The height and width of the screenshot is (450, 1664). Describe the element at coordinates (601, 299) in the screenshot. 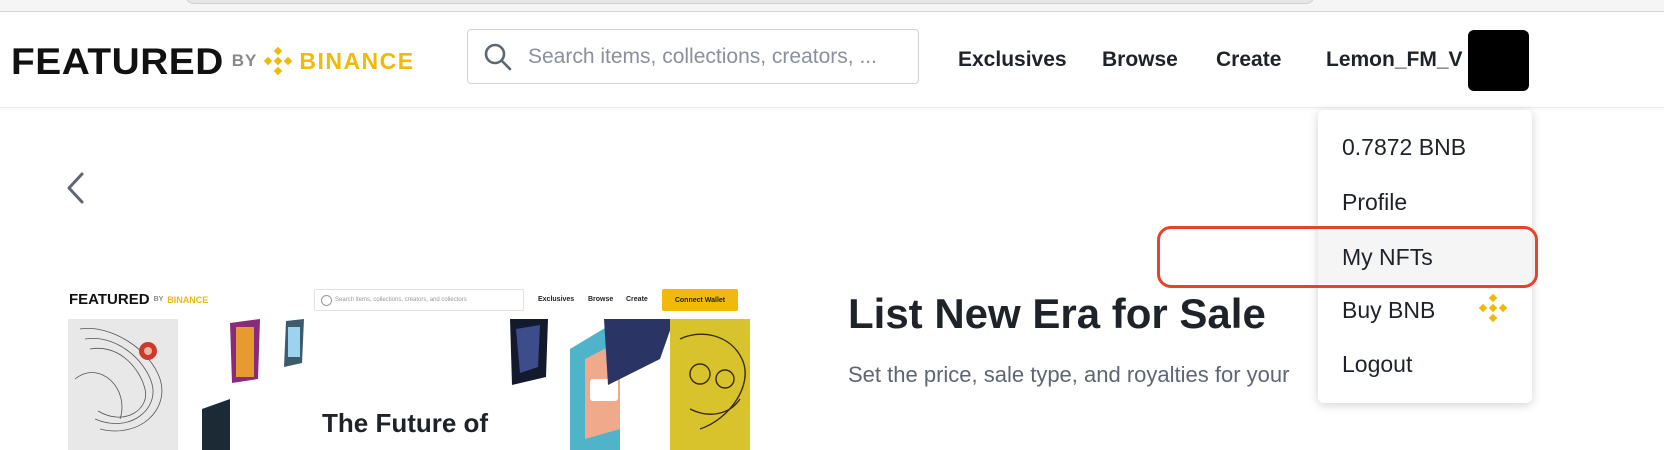

I see `preview-nav-browse: Browse` at that location.